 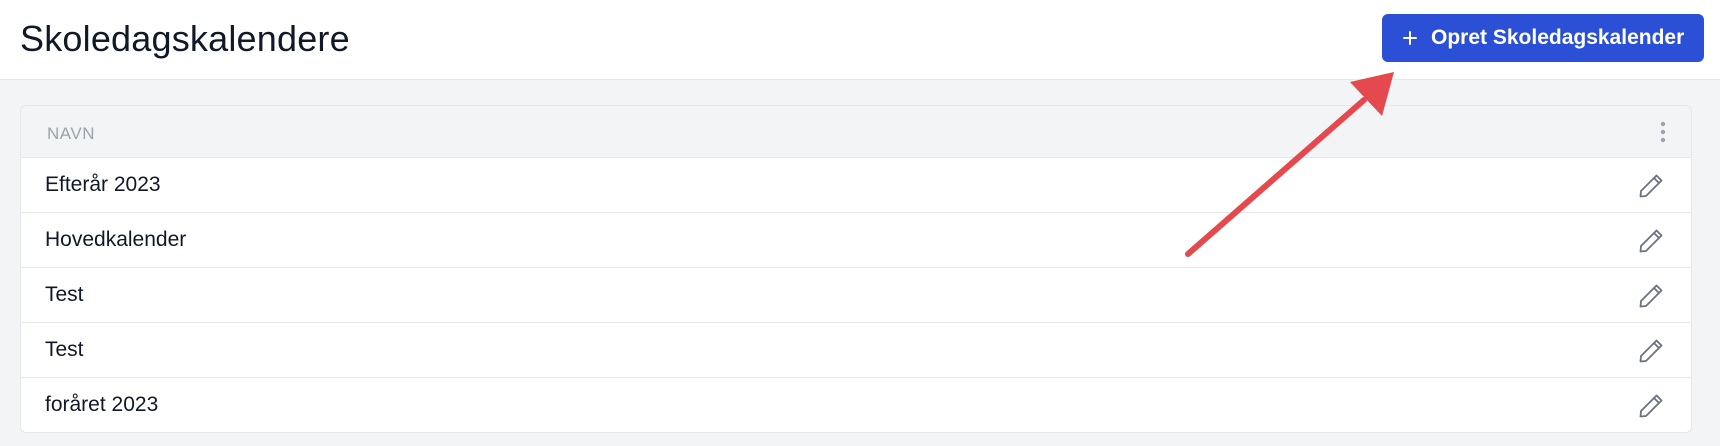 What do you see at coordinates (115, 240) in the screenshot?
I see `row-name: Hovedkalender` at bounding box center [115, 240].